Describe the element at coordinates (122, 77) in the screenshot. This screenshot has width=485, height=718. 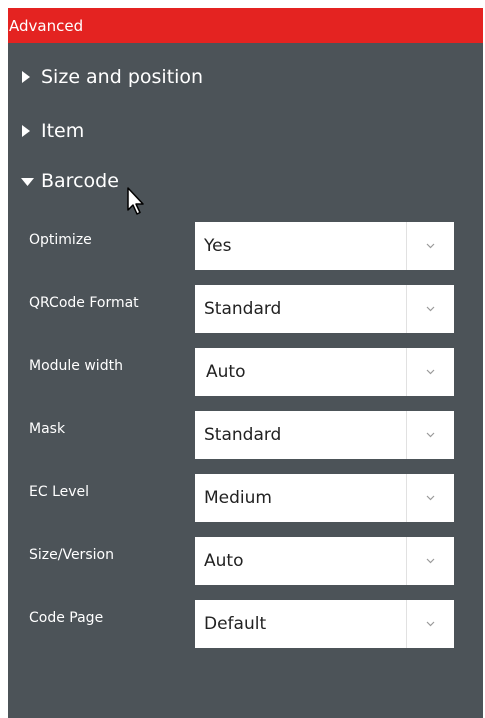
I see `section-label: Size and position` at that location.